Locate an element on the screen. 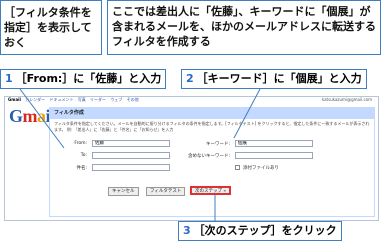  step-2-label: 2 ［キーワード］に「個展」と入力 is located at coordinates (274, 79).